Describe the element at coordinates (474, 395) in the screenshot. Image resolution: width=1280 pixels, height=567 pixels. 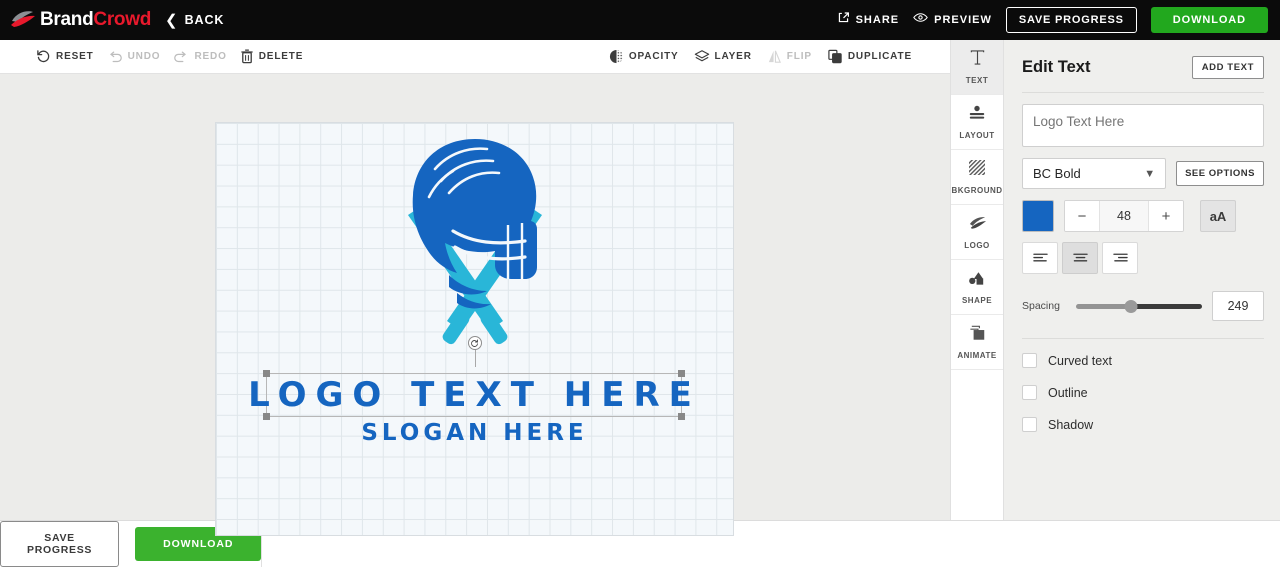
I see `canvas-logo-text: LOGO TEXT HERE` at that location.